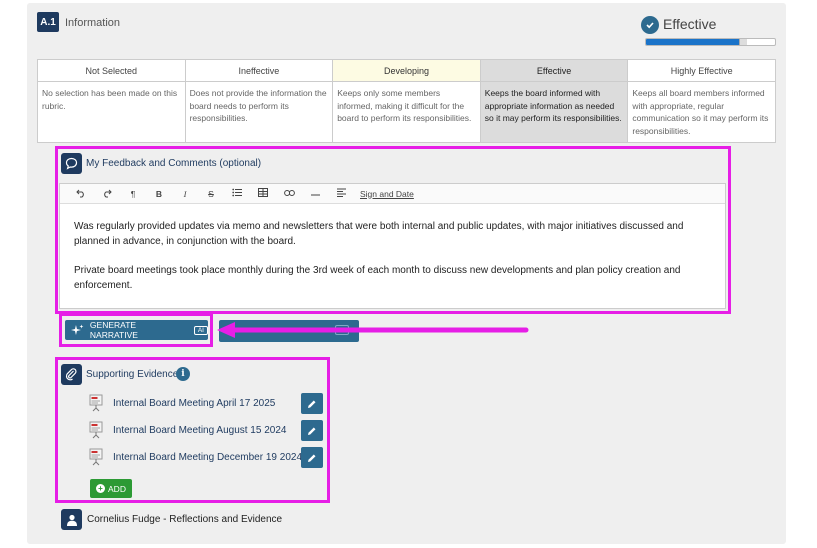 This screenshot has width=817, height=548. Describe the element at coordinates (183, 374) in the screenshot. I see `info-icon: i` at that location.